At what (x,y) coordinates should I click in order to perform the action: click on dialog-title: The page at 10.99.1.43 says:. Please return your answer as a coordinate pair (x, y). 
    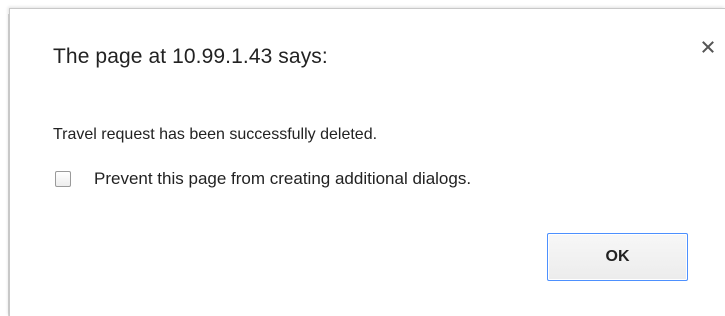
    Looking at the image, I should click on (190, 56).